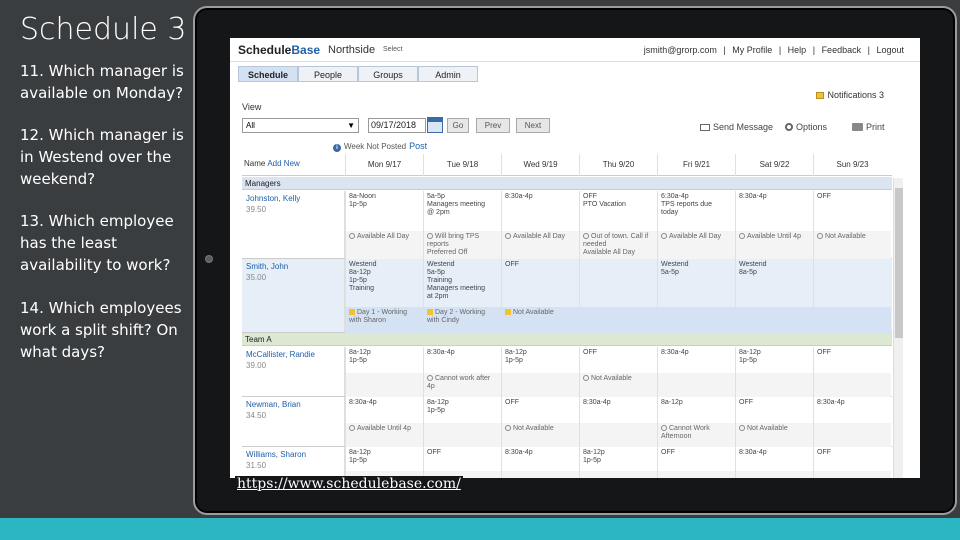 The width and height of the screenshot is (960, 540). What do you see at coordinates (752, 50) in the screenshot?
I see `my-profile-link: My Profile` at bounding box center [752, 50].